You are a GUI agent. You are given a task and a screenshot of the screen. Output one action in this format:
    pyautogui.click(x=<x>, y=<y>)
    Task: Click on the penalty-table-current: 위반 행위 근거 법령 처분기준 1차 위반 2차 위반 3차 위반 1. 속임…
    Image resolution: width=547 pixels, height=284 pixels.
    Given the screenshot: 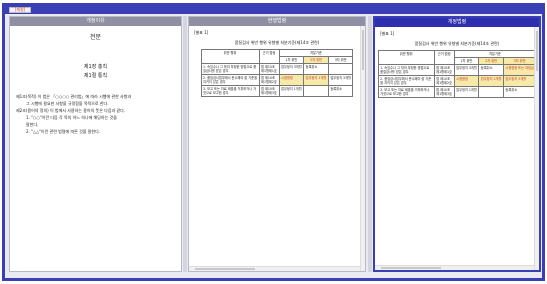 What is the action you would take?
    pyautogui.click(x=277, y=73)
    